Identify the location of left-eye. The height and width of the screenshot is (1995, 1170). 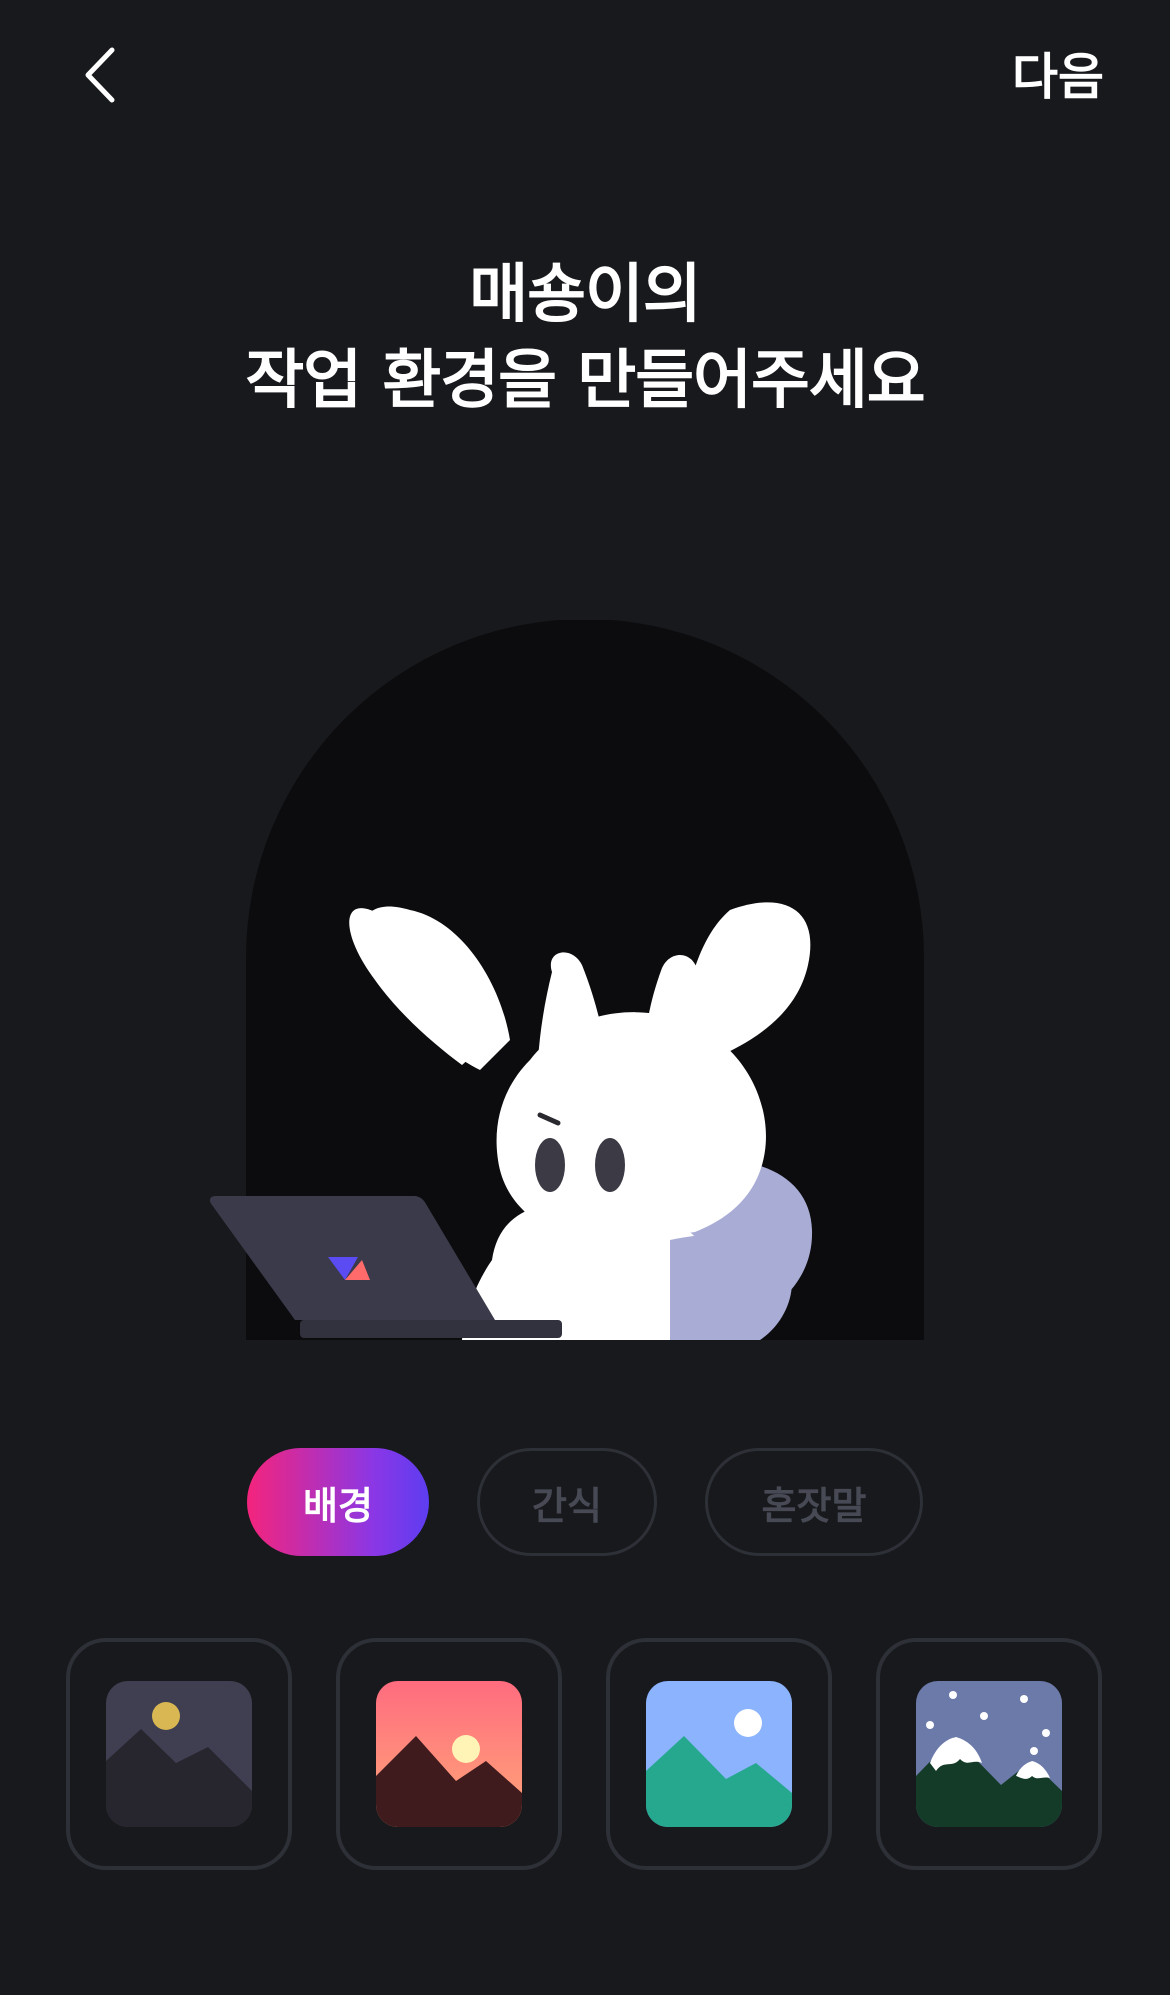
(550, 1165).